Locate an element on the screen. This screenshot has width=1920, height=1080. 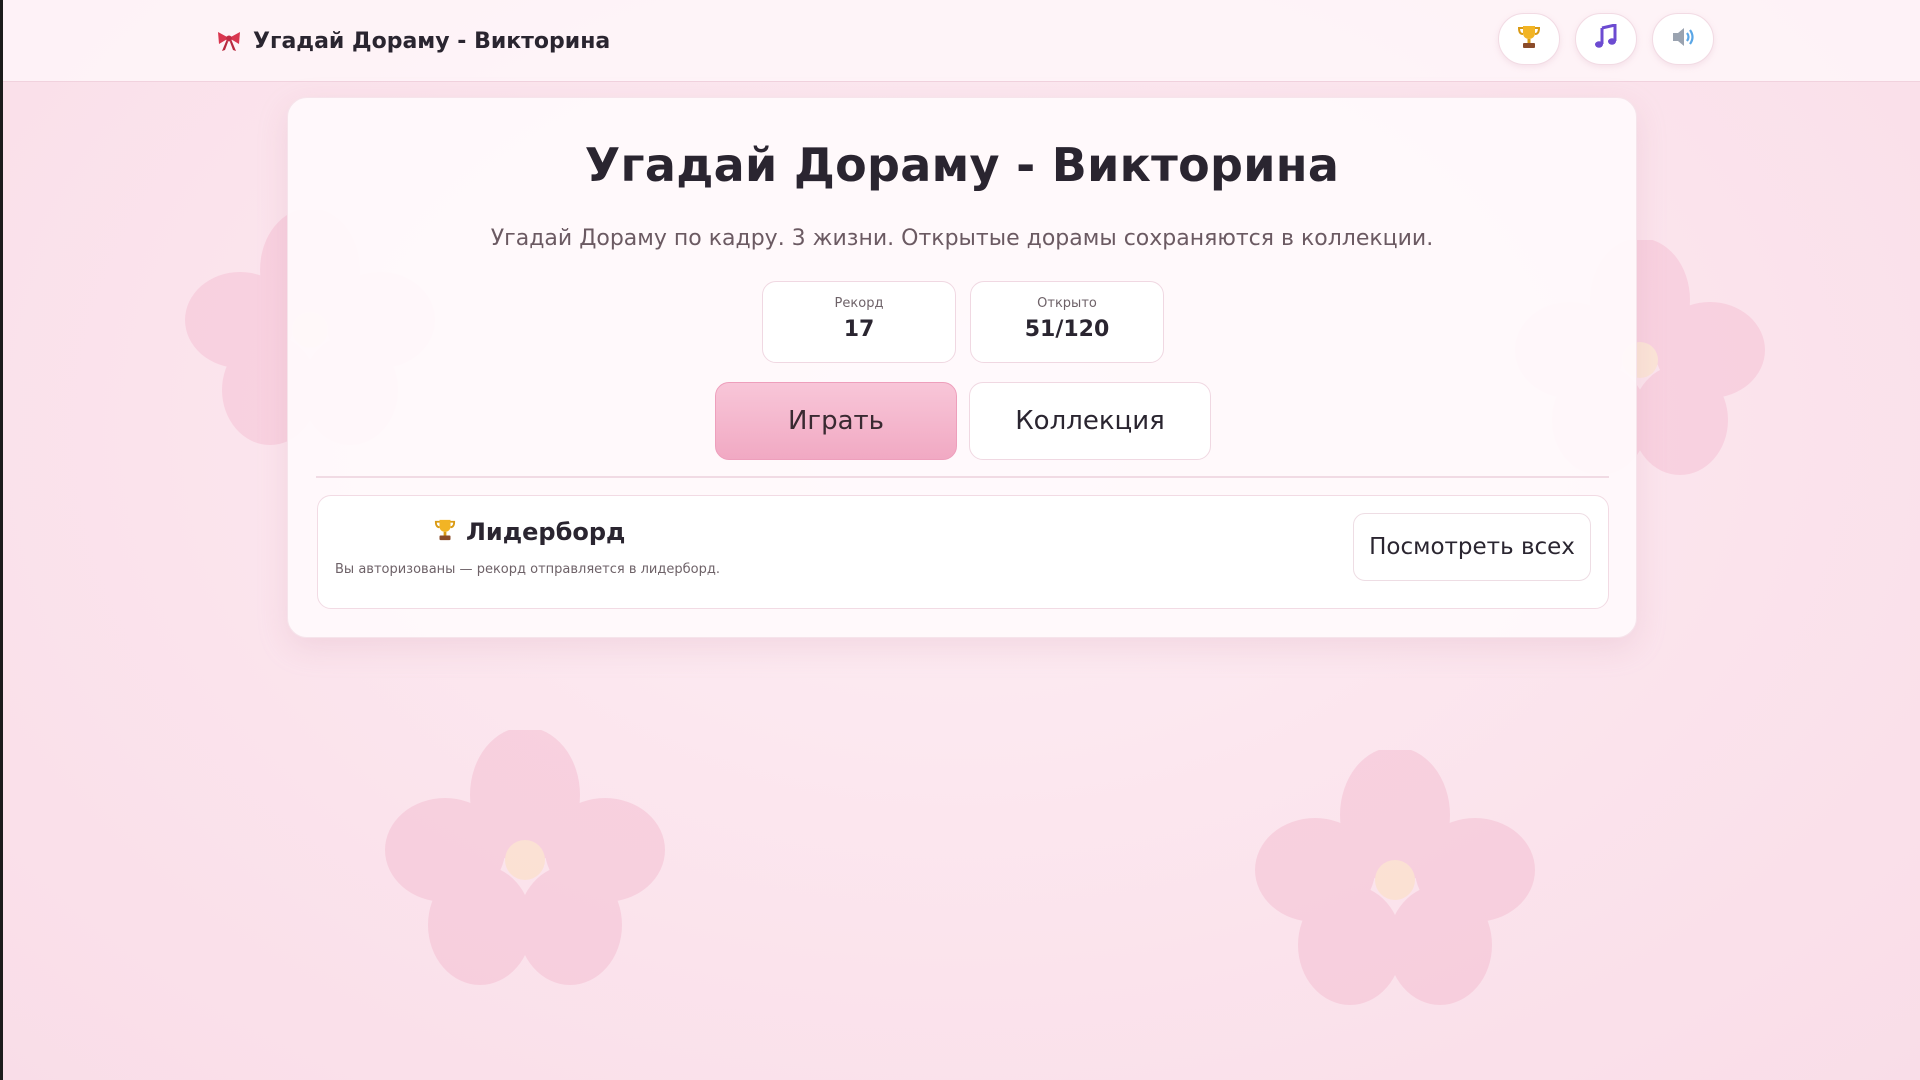
brand: Угадай Дораму - Викторина is located at coordinates (412, 41).